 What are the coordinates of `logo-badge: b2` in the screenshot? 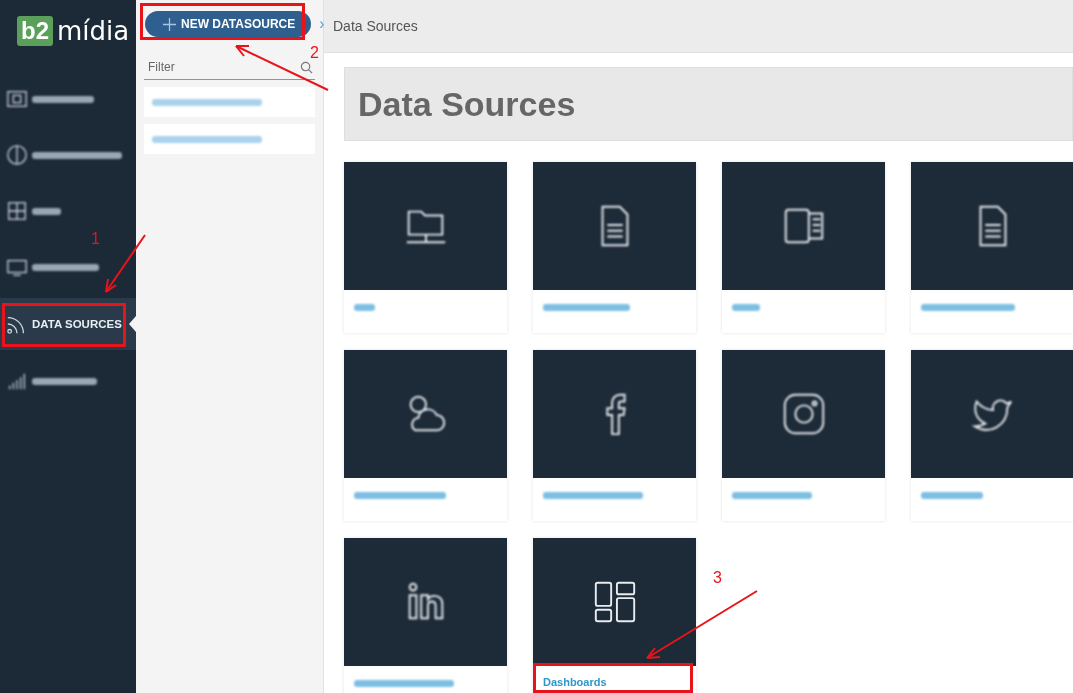 It's located at (35, 31).